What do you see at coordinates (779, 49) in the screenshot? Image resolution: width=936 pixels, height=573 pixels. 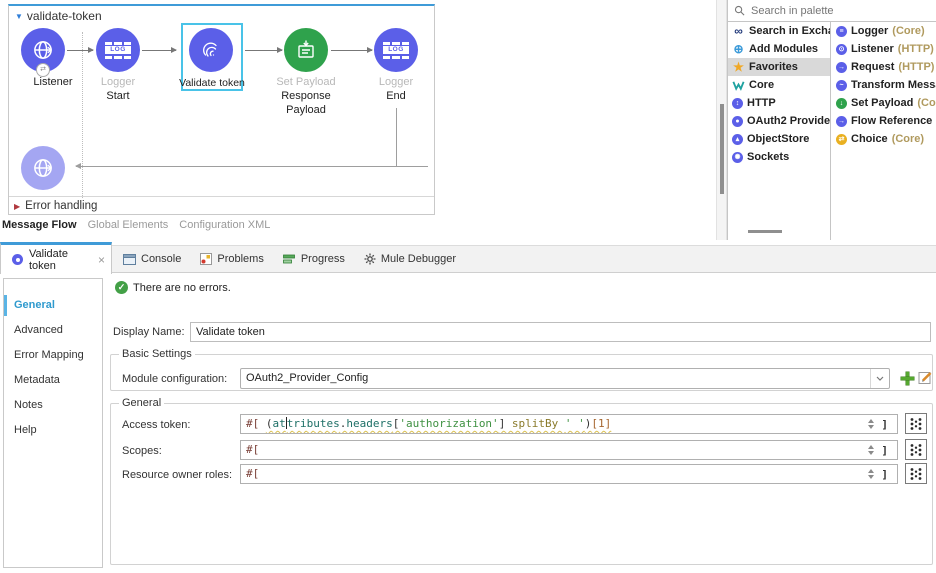 I see `palette-item-add-modules: ⊕ Add Modules` at bounding box center [779, 49].